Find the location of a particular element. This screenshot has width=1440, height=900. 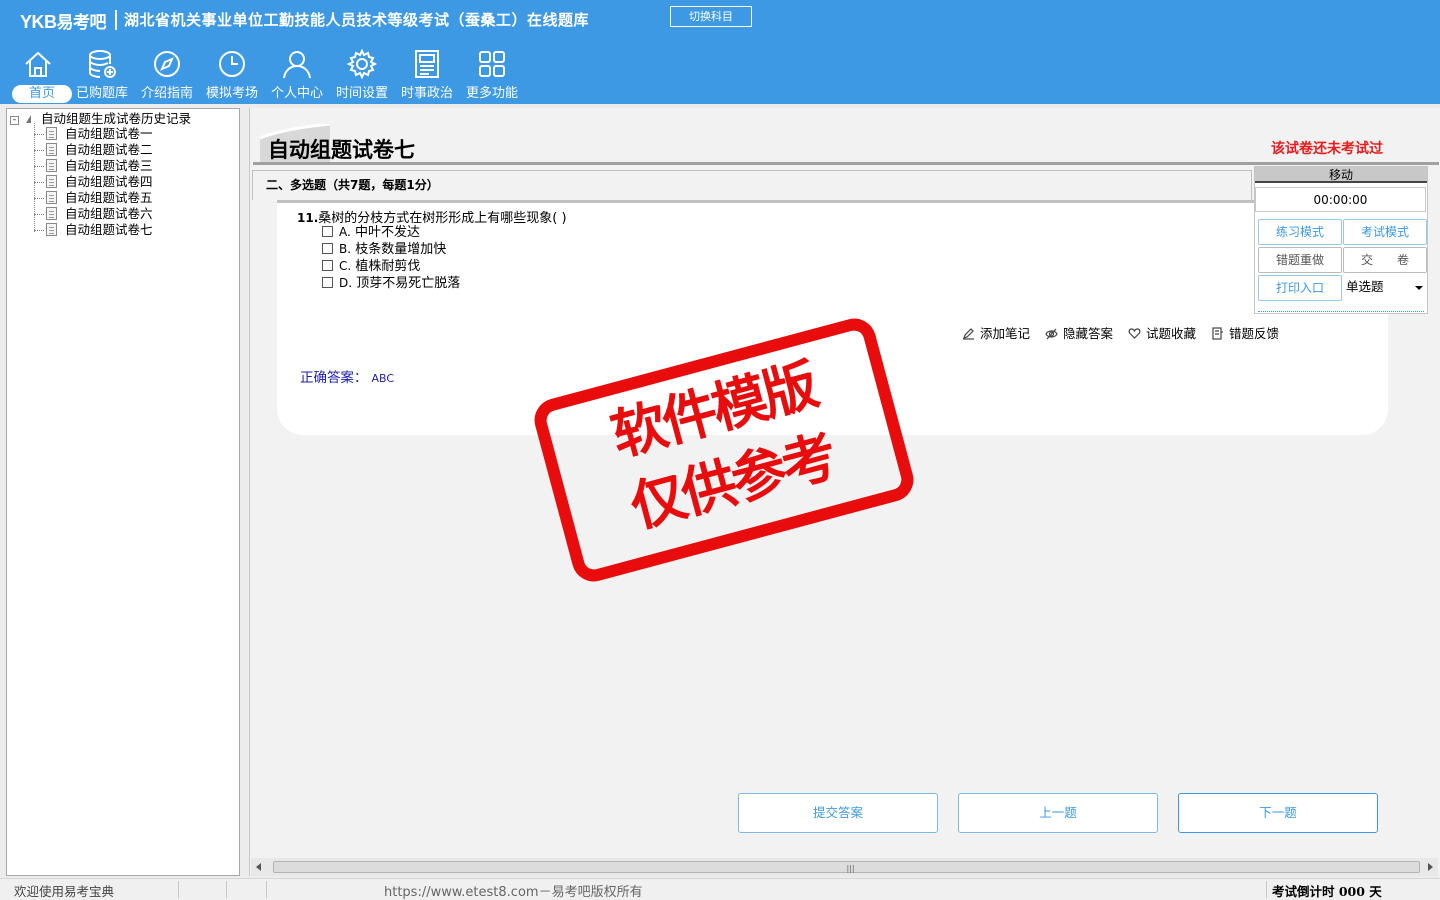

next-question-button: 下一题 is located at coordinates (1278, 813).